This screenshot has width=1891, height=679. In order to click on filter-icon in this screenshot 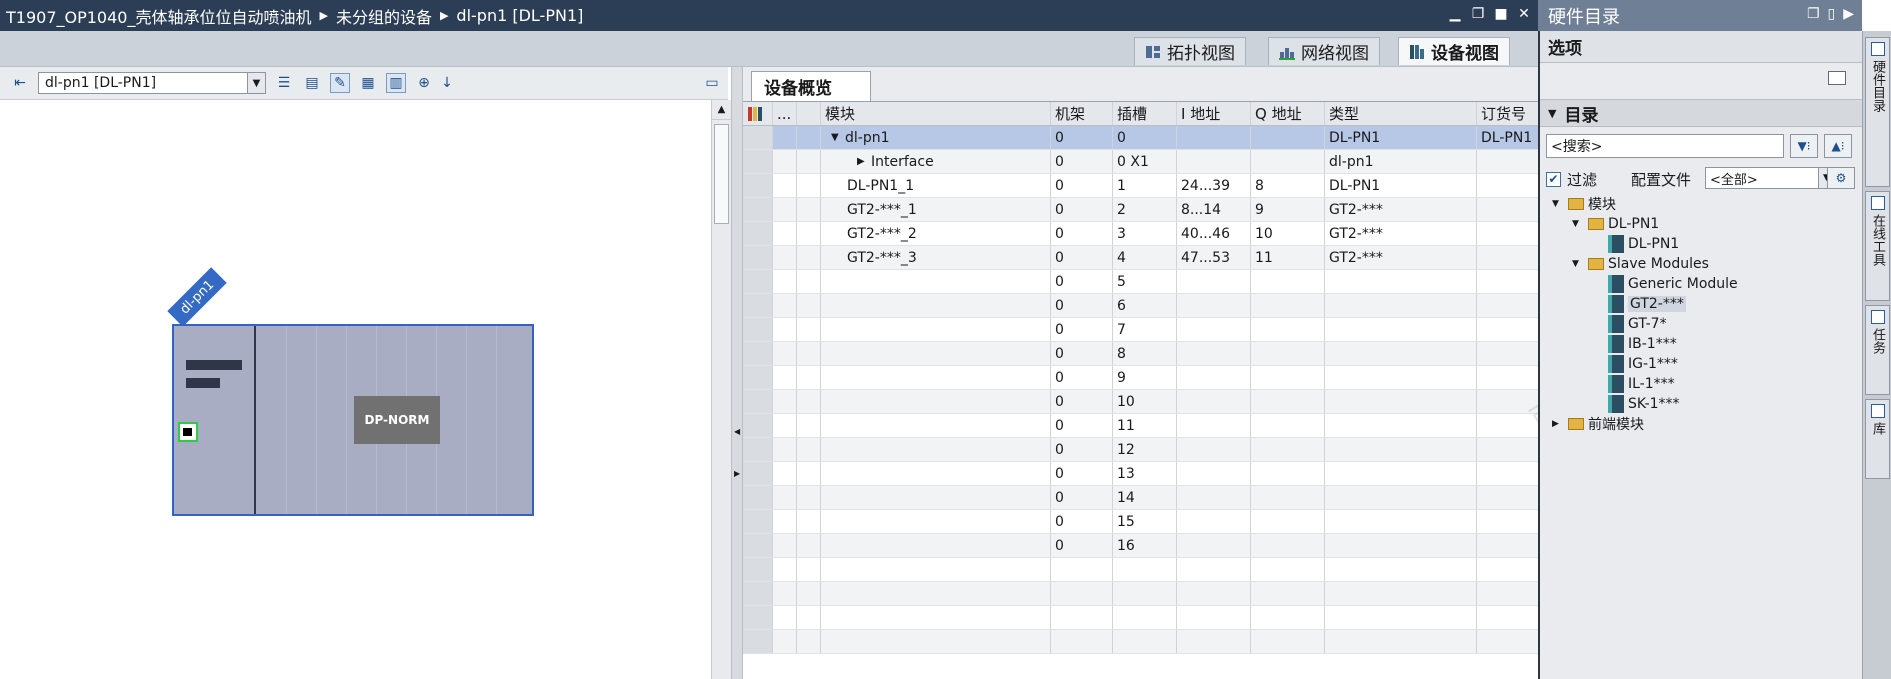, I will do `click(758, 113)`.